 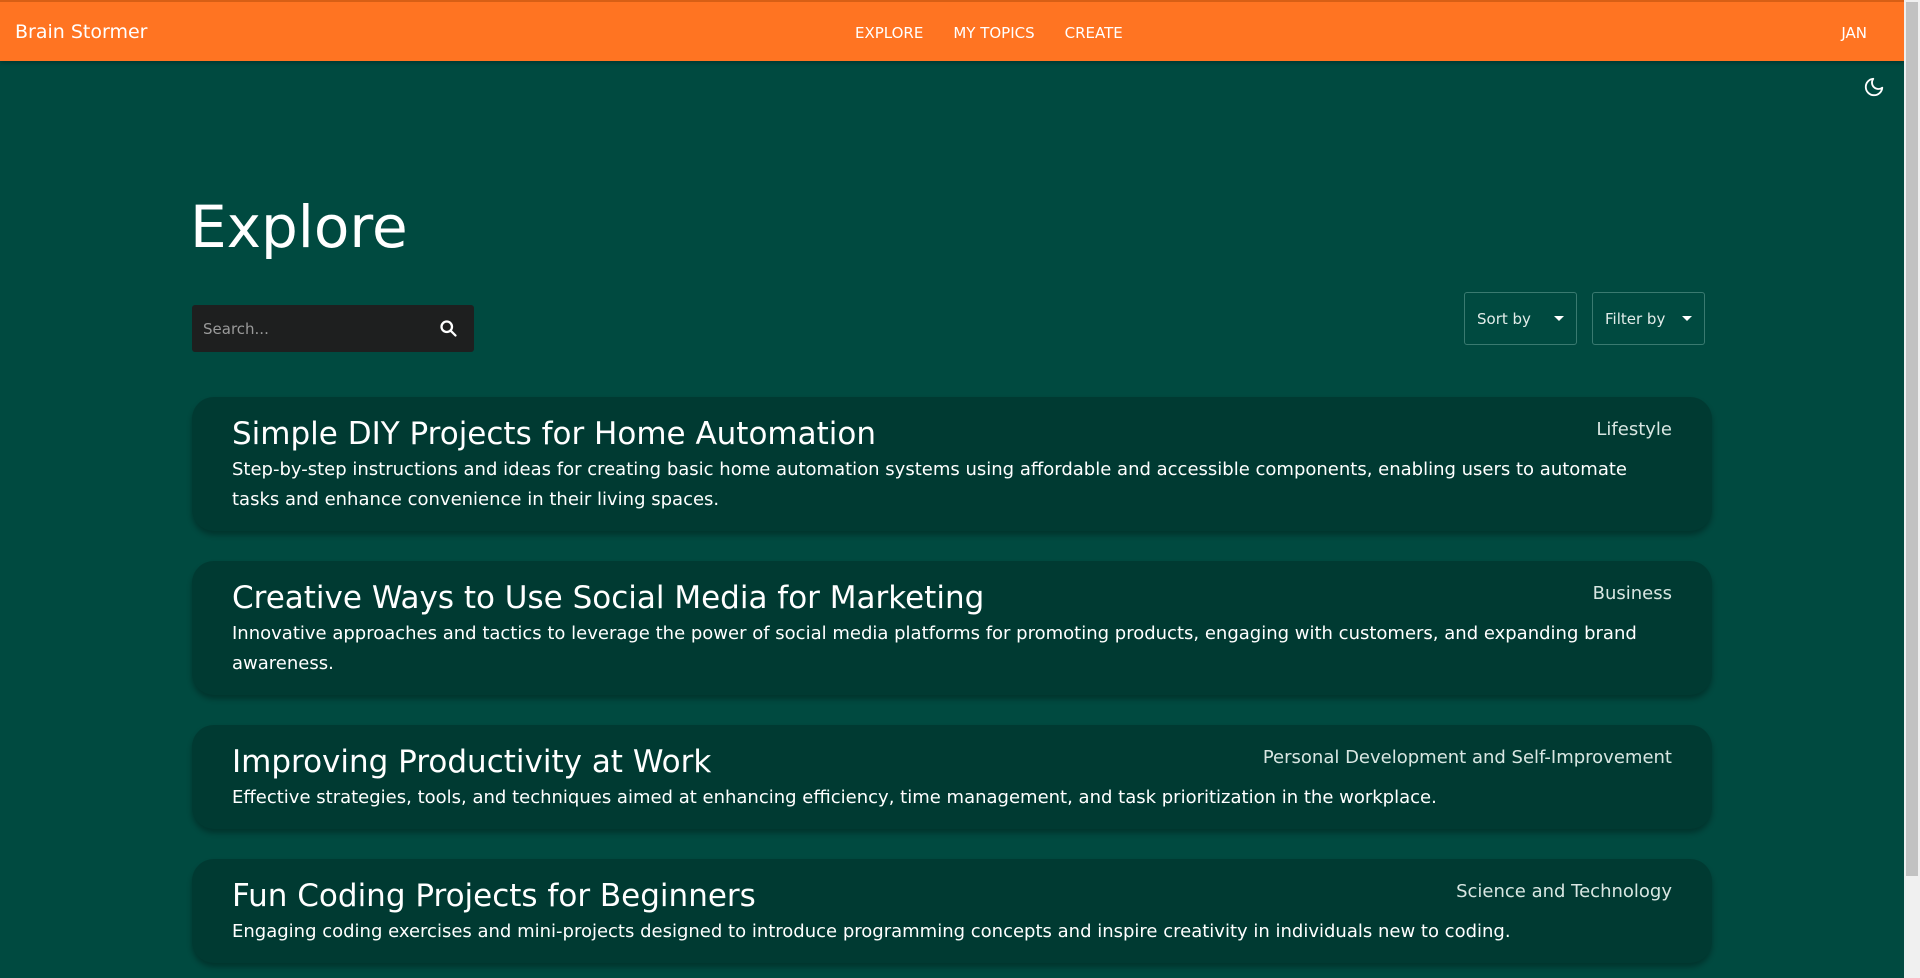 I want to click on sort-by-label: Sort by, so click(x=1504, y=319).